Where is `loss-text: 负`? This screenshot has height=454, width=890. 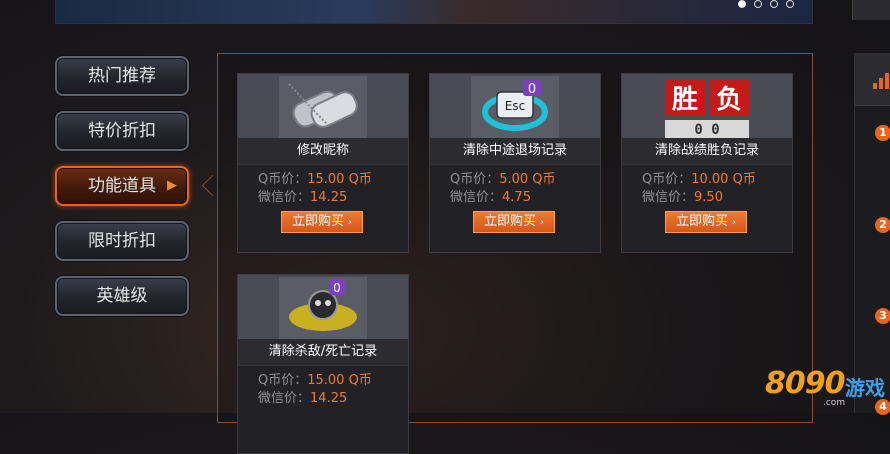 loss-text: 负 is located at coordinates (729, 100).